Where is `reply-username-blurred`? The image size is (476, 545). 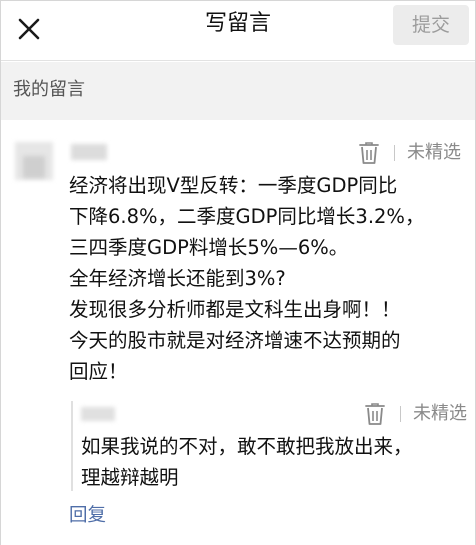
reply-username-blurred is located at coordinates (98, 414).